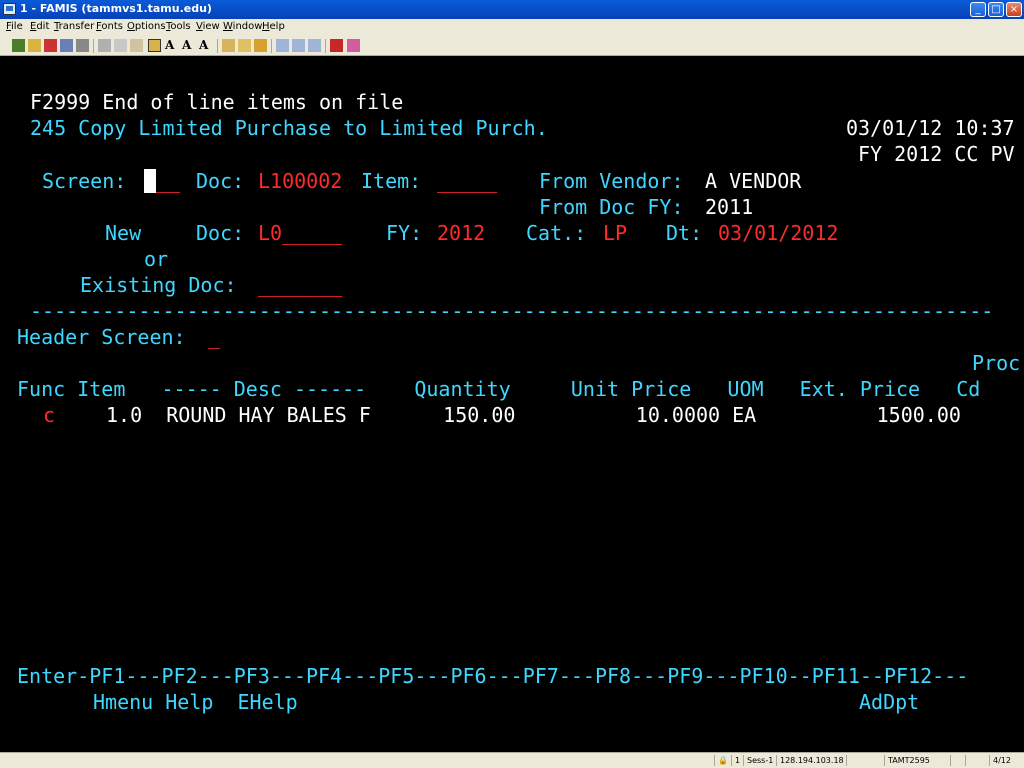 The height and width of the screenshot is (768, 1024). I want to click on pa1-icon, so click(282, 45).